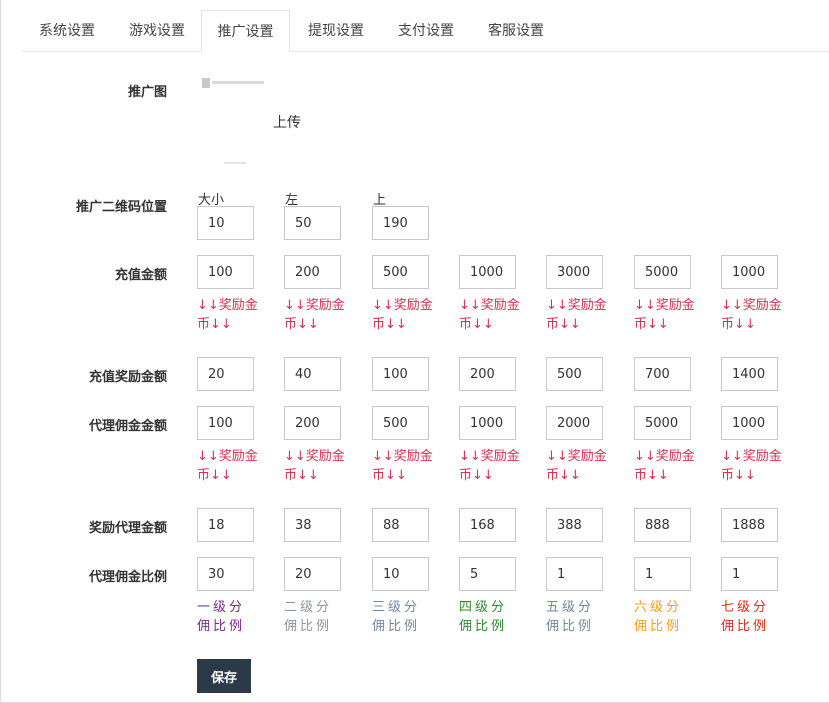 The width and height of the screenshot is (829, 703). What do you see at coordinates (425, 51) in the screenshot?
I see `tabs-divider` at bounding box center [425, 51].